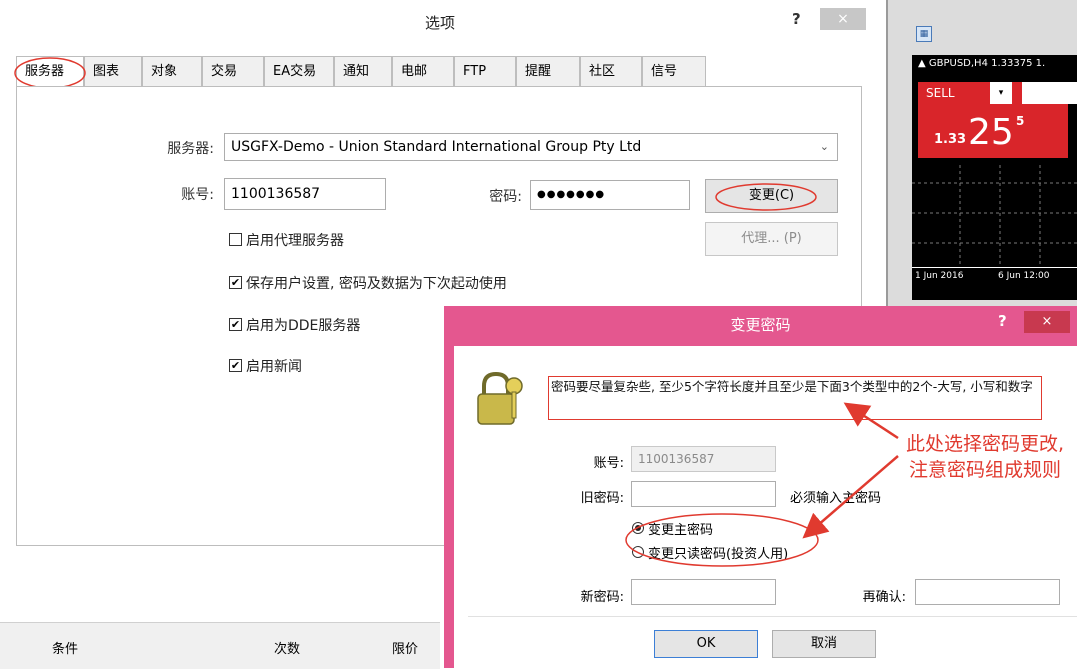 Image resolution: width=1077 pixels, height=669 pixels. Describe the element at coordinates (500, 398) in the screenshot. I see `lock-keys-icon` at that location.